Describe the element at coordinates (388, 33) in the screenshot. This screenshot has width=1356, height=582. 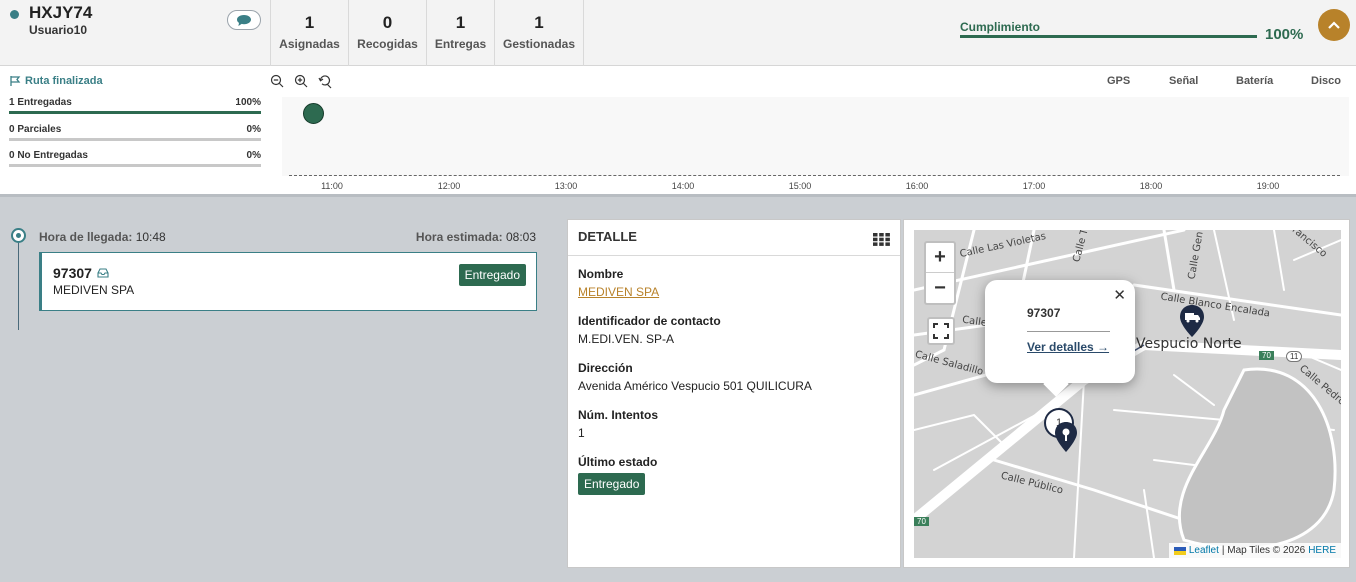
I see `stat-recogidas: 0 Recogidas` at that location.